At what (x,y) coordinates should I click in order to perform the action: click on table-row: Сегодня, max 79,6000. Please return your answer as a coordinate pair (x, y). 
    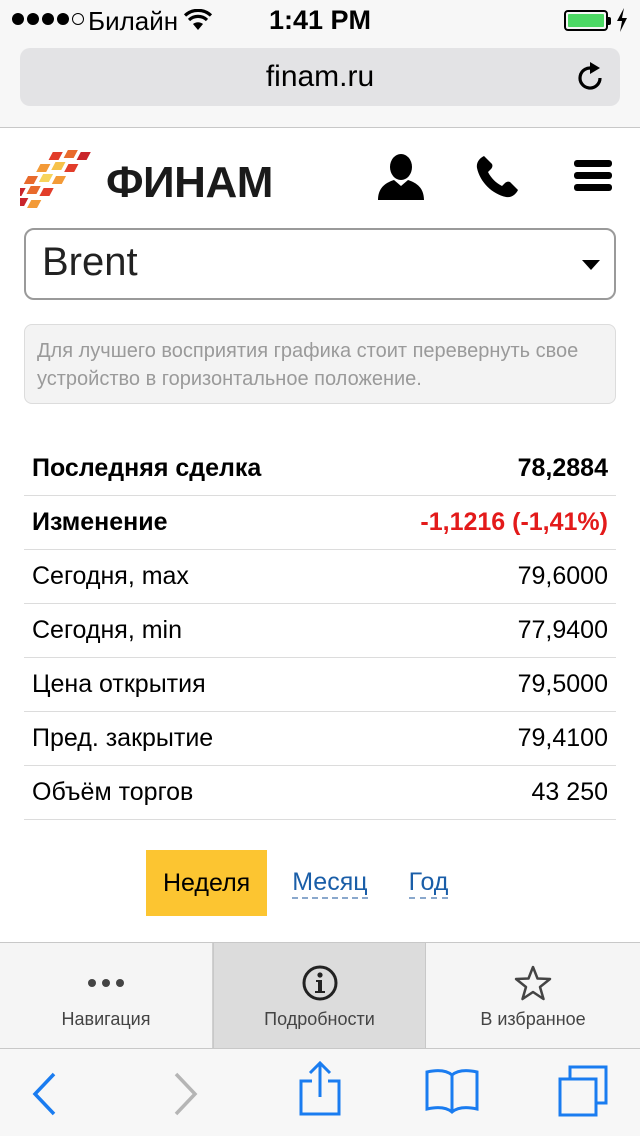
    Looking at the image, I should click on (320, 577).